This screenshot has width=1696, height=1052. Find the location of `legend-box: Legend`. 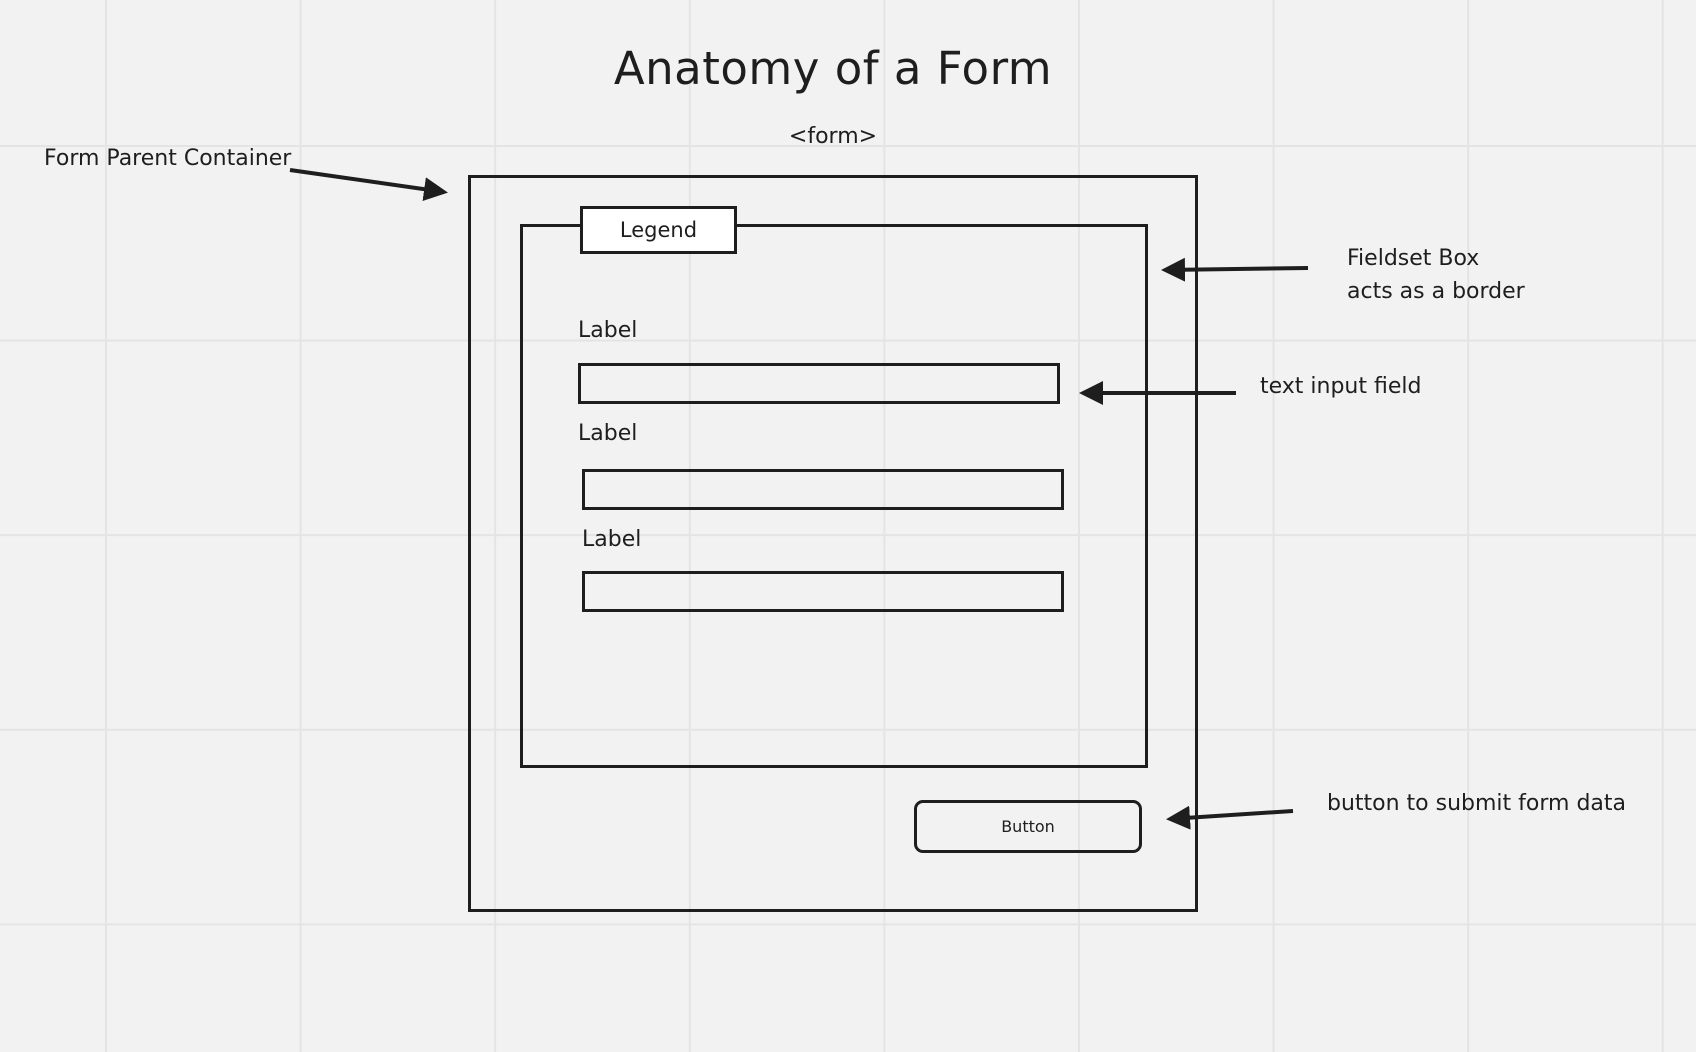

legend-box: Legend is located at coordinates (658, 230).